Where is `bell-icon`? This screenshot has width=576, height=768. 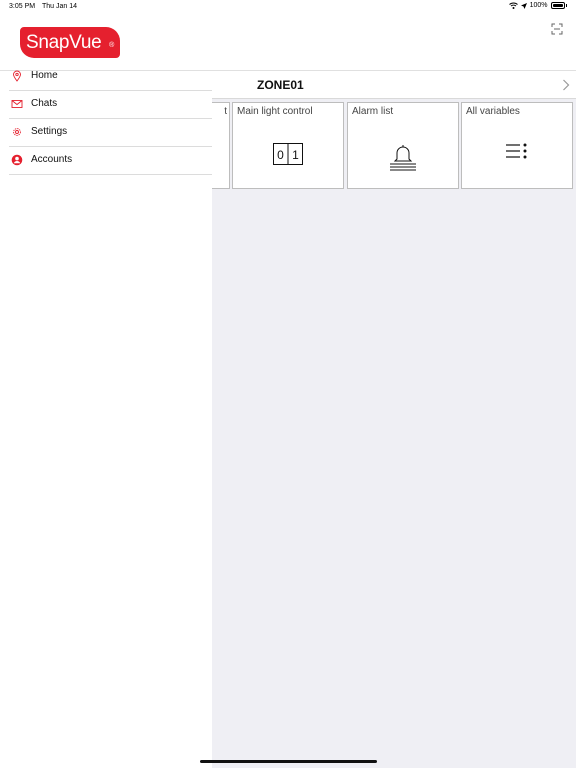 bell-icon is located at coordinates (403, 158).